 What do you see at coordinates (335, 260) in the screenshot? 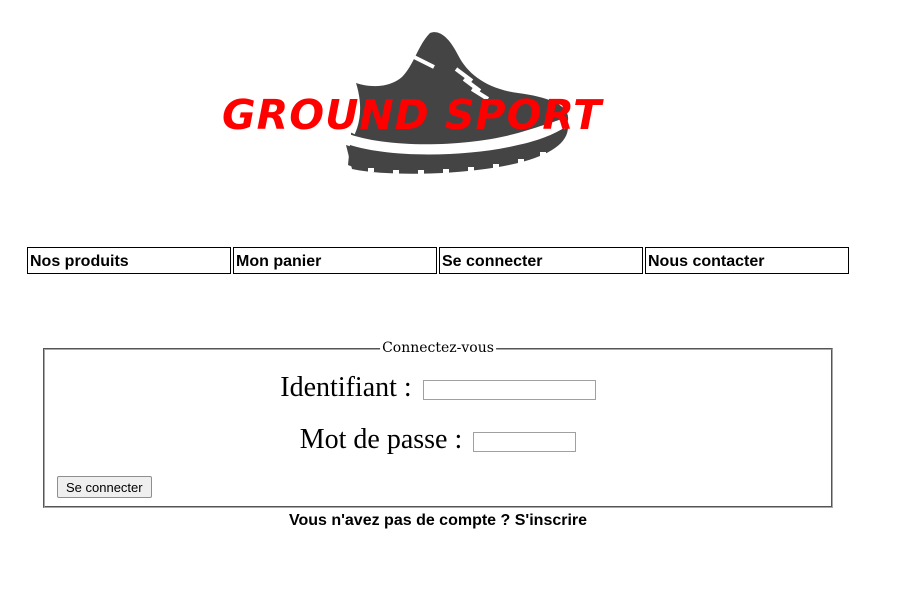
I see `nav-item-cart: Mon panier` at bounding box center [335, 260].